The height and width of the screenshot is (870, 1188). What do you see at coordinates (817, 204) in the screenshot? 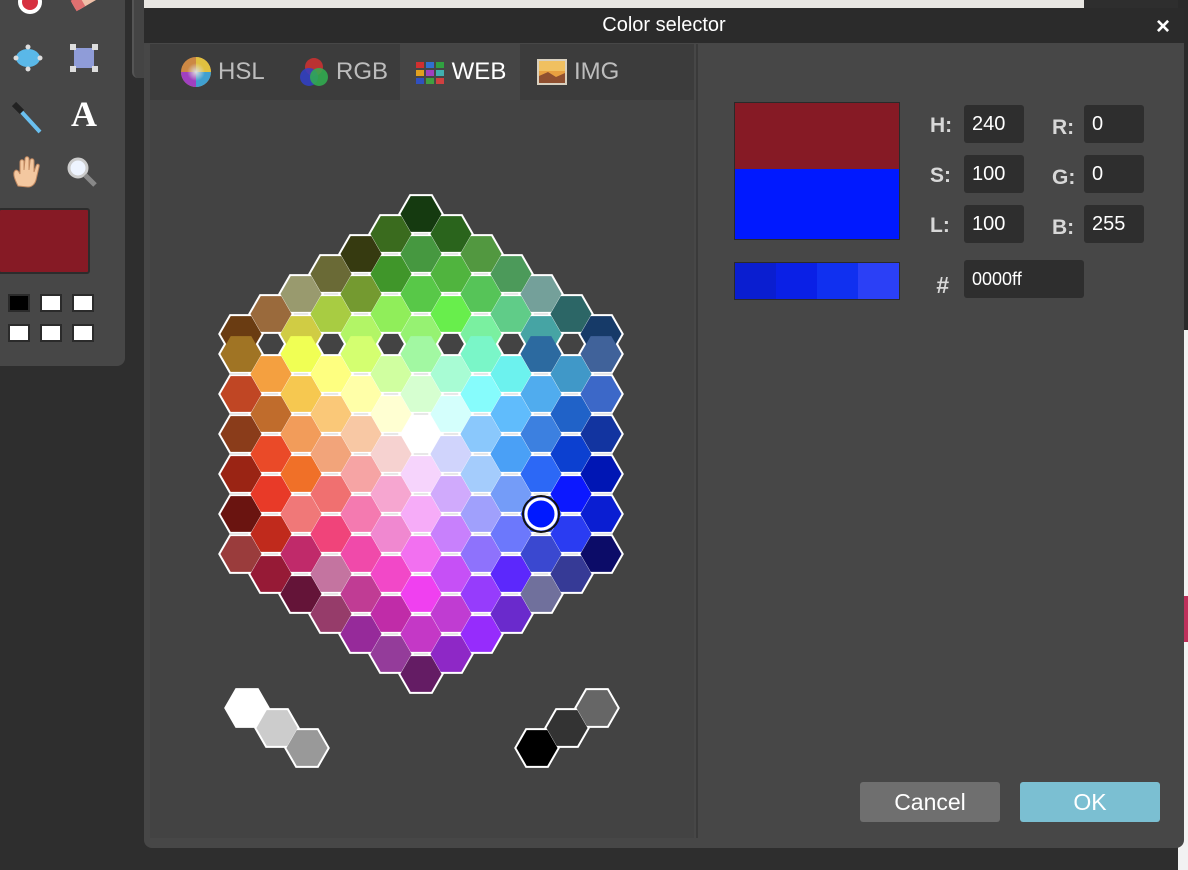
I see `new-color-swatch` at bounding box center [817, 204].